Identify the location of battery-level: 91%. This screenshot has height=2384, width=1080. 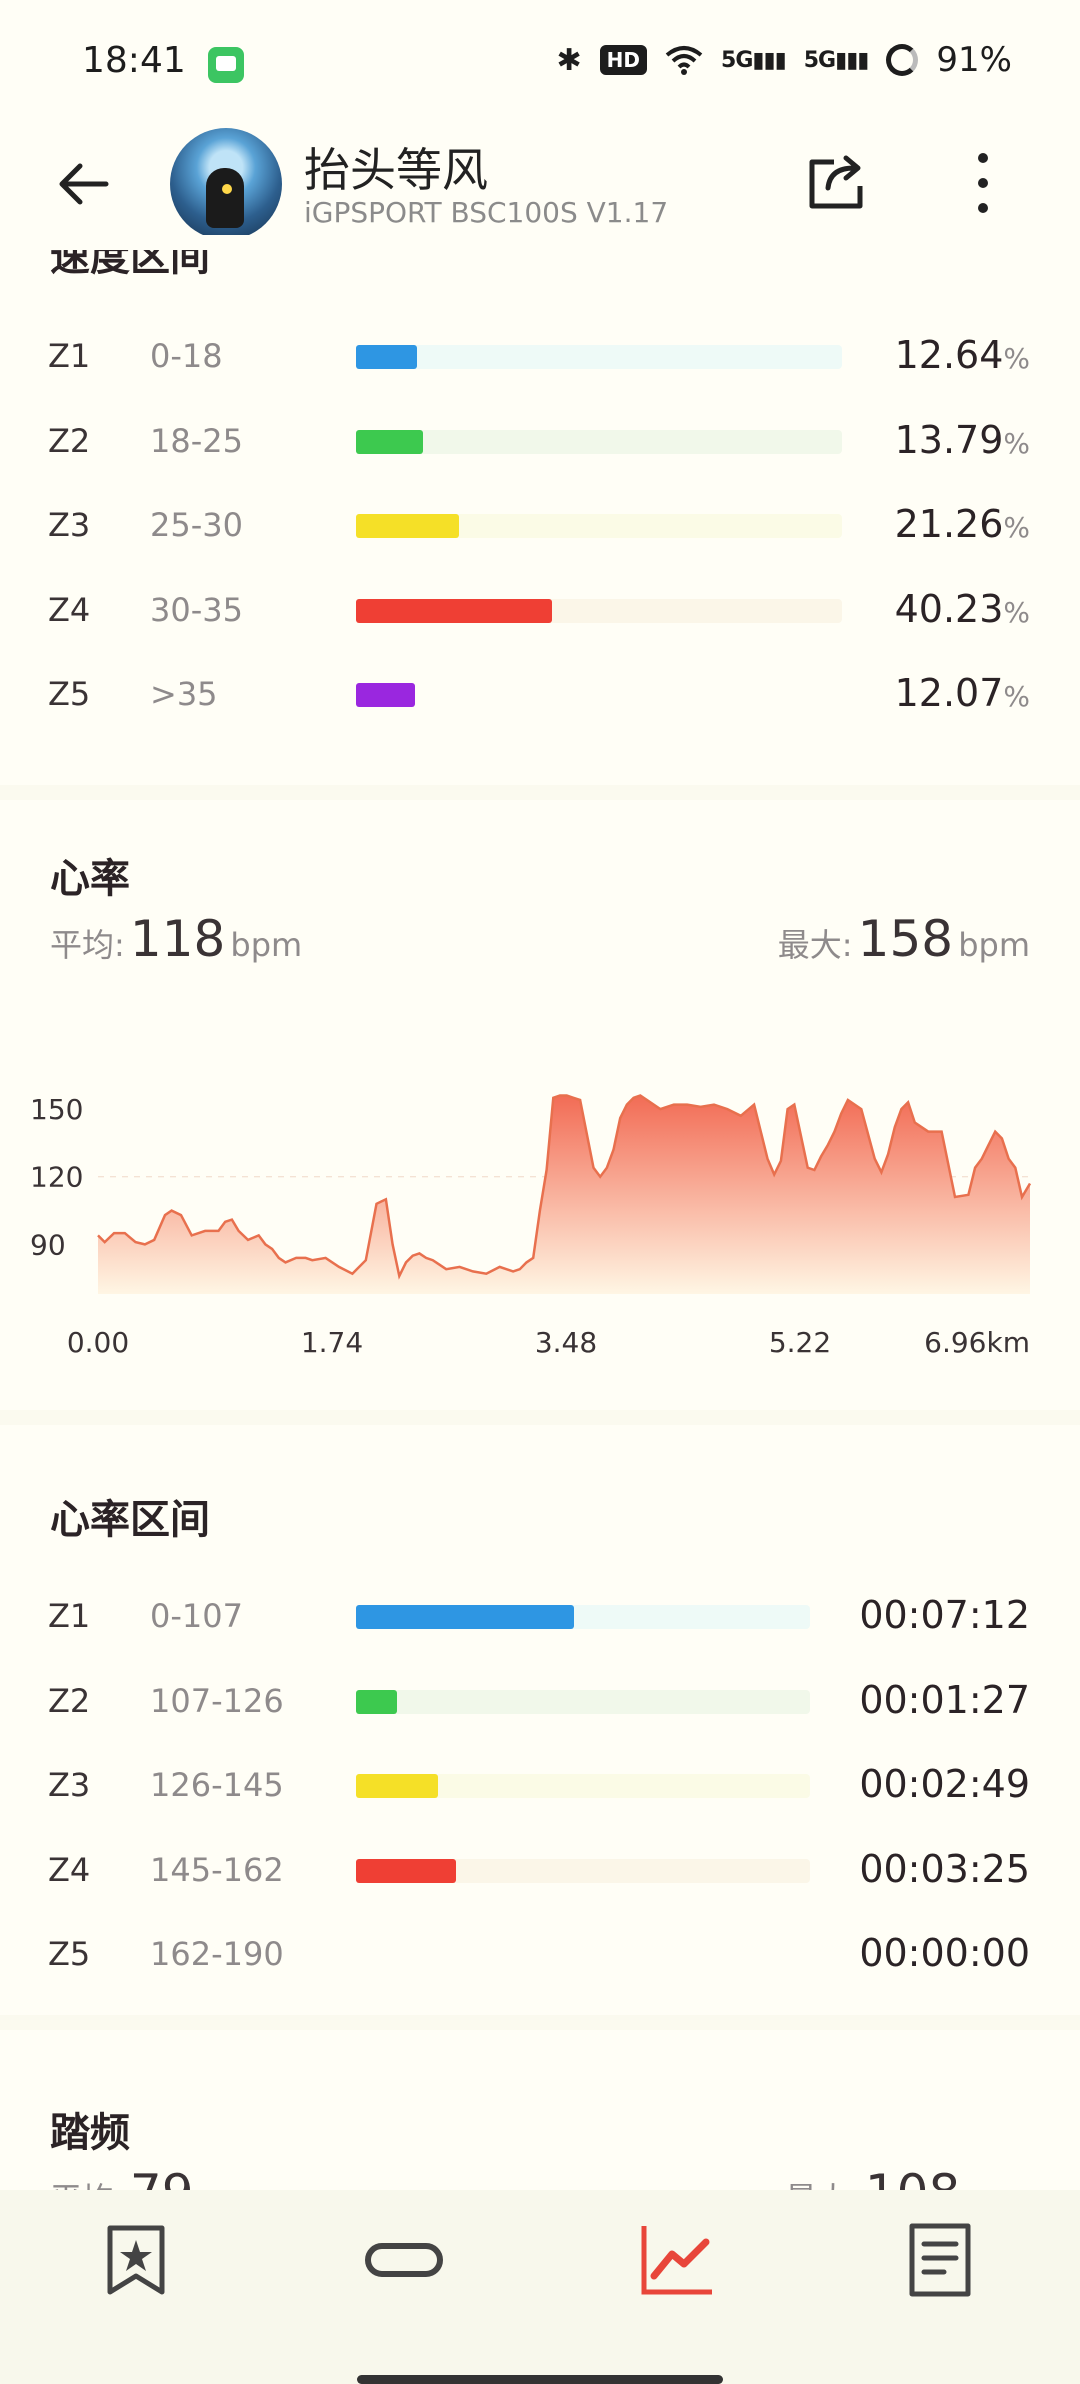
(974, 60).